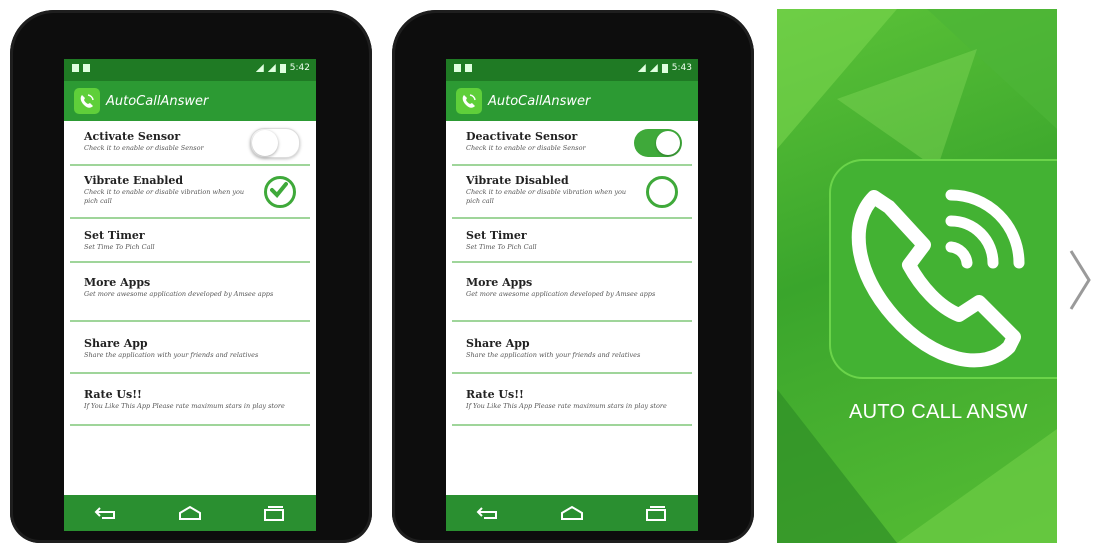 The height and width of the screenshot is (543, 1100). Describe the element at coordinates (681, 68) in the screenshot. I see `status-time: 5:43` at that location.